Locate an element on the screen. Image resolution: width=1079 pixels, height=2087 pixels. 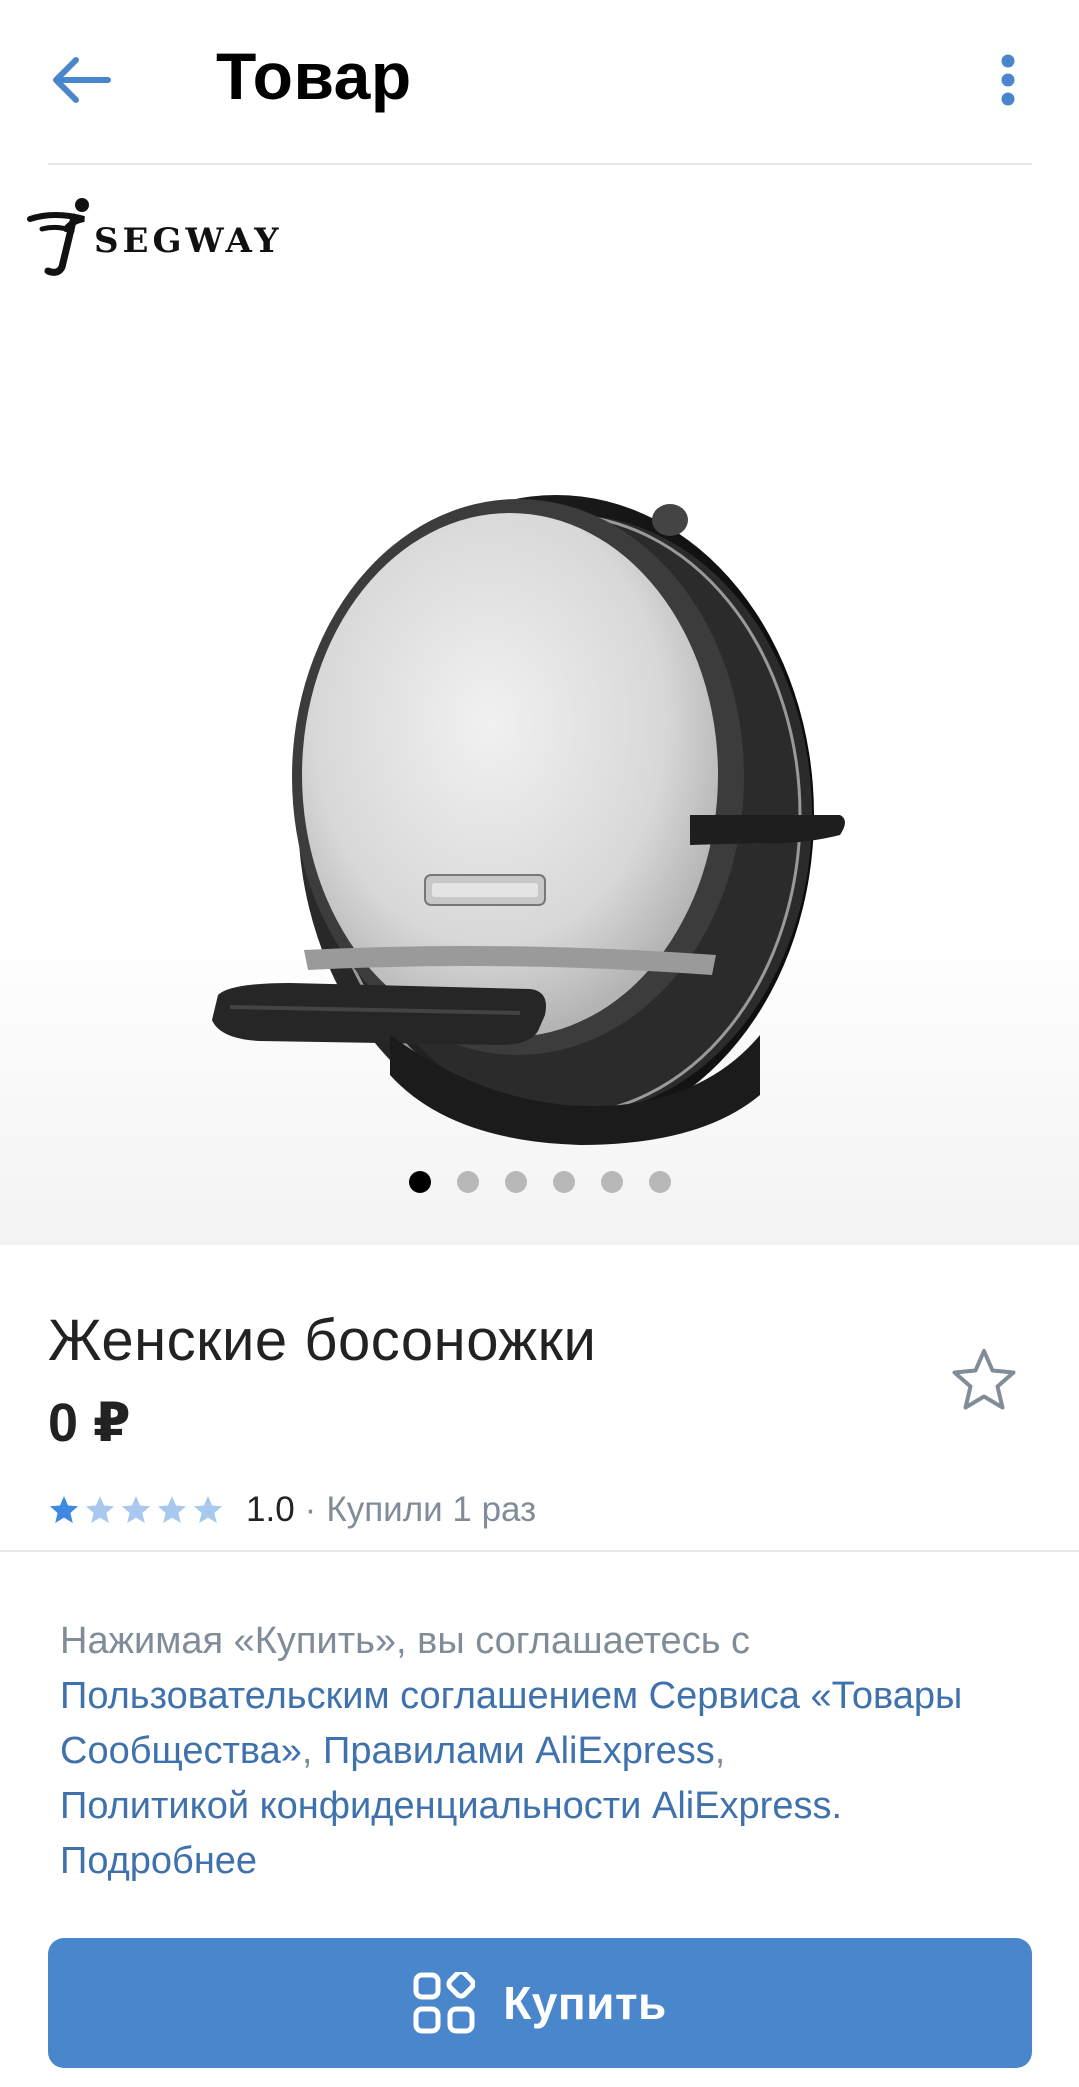
product-info: Женские босоножки 0 ₽ 1.0 · Купили 1 раз is located at coordinates (539, 1398).